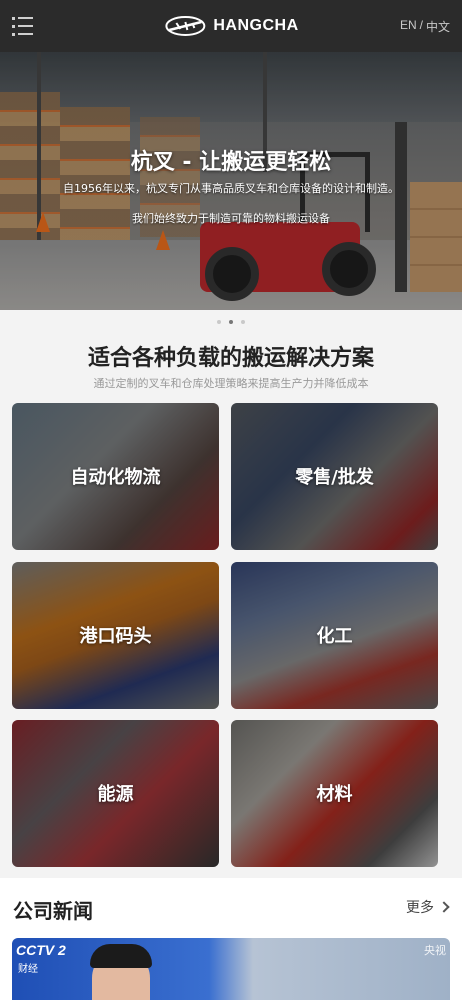 Image resolution: width=462 pixels, height=1000 pixels. What do you see at coordinates (28, 969) in the screenshot?
I see `cctv-channel-sub: 财经` at bounding box center [28, 969].